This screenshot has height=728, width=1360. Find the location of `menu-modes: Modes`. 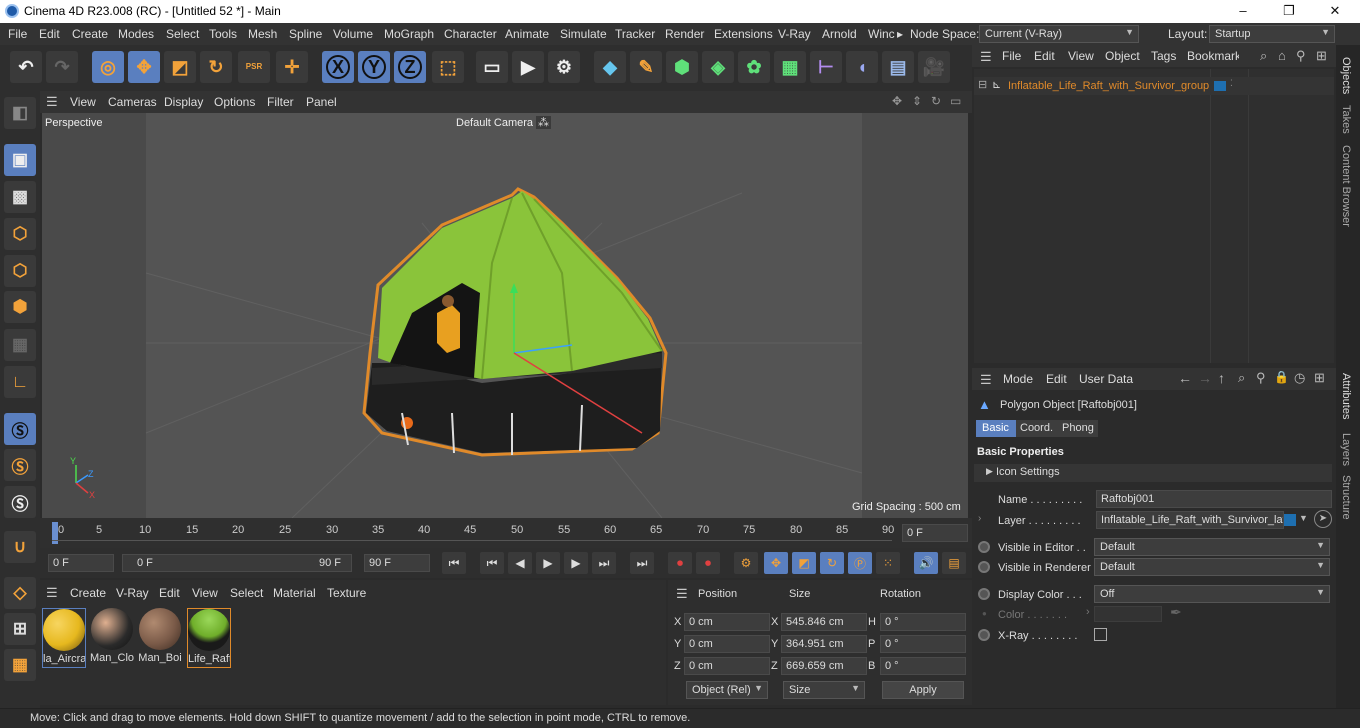

menu-modes: Modes is located at coordinates (136, 34).